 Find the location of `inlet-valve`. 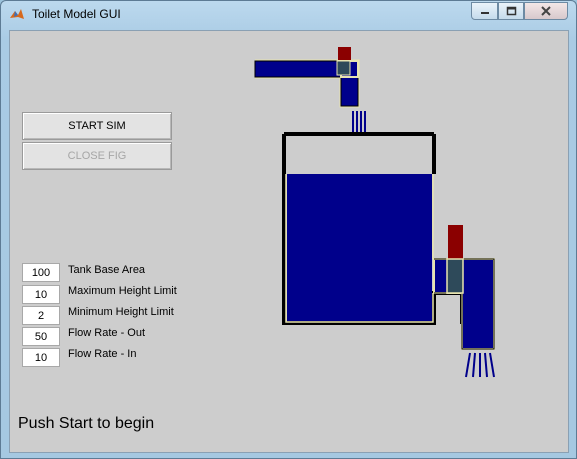

inlet-valve is located at coordinates (343, 68).